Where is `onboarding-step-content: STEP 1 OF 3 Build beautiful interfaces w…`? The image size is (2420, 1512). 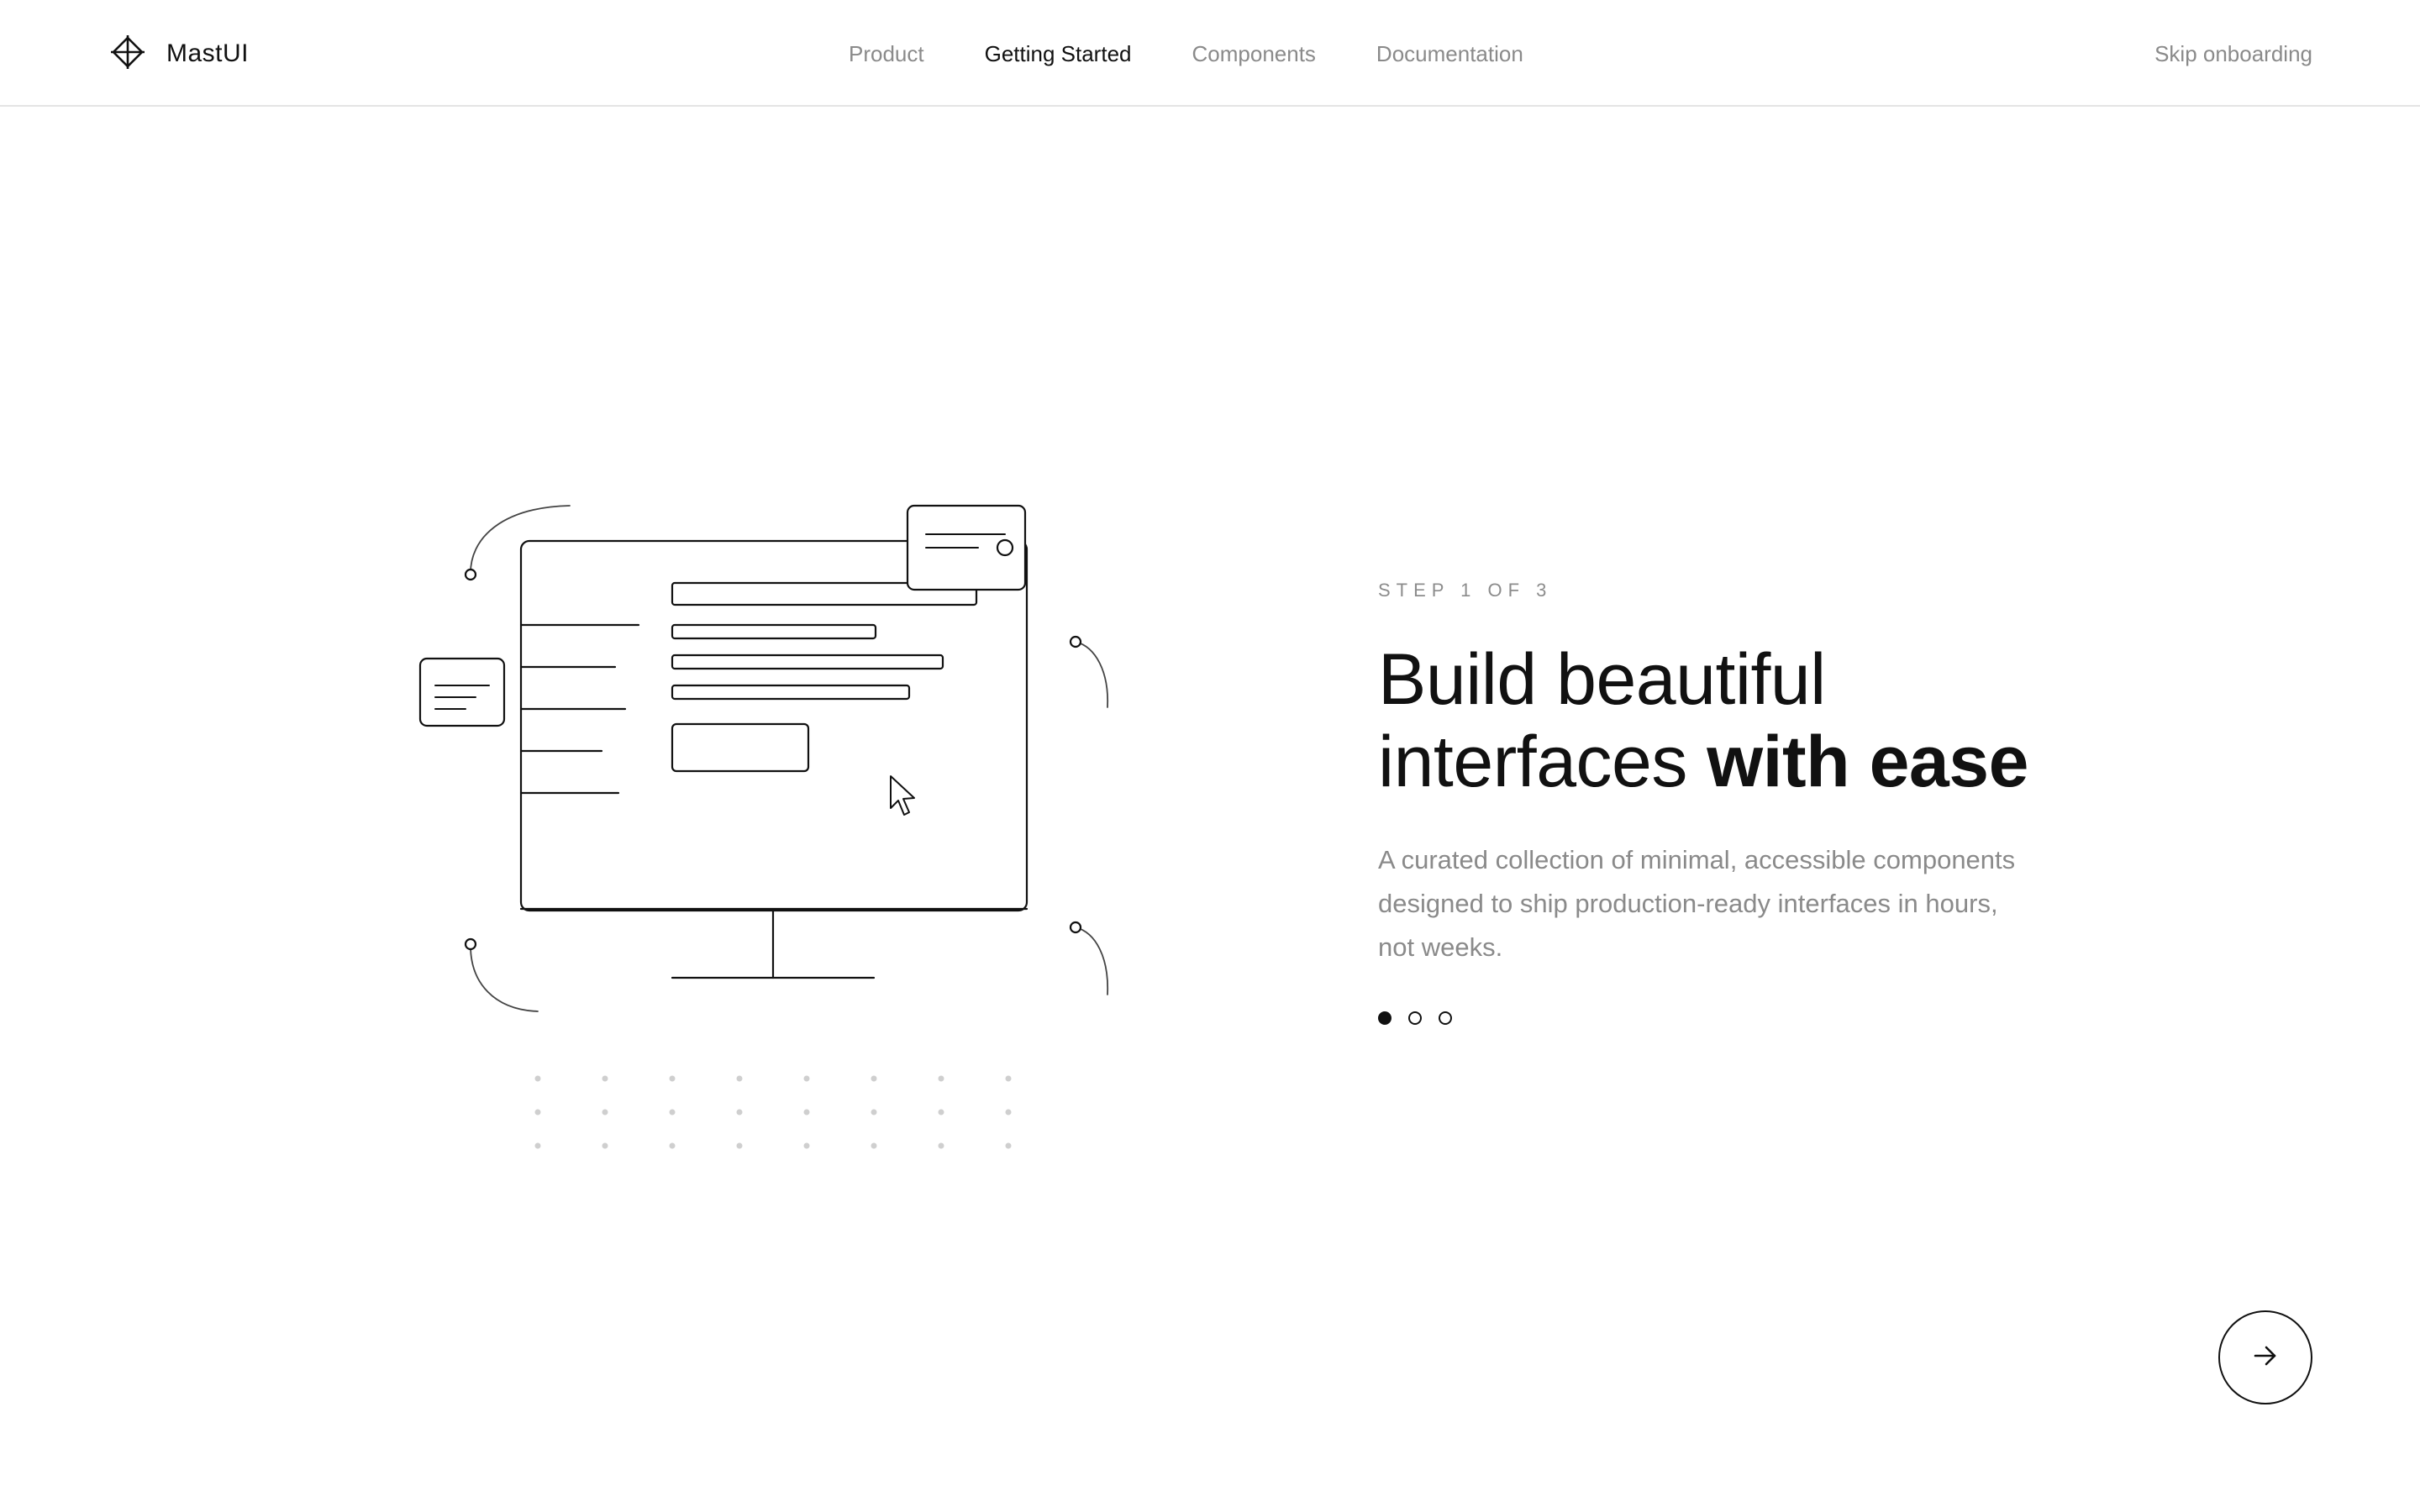 onboarding-step-content: STEP 1 OF 3 Build beautiful interfaces w… is located at coordinates (1756, 802).